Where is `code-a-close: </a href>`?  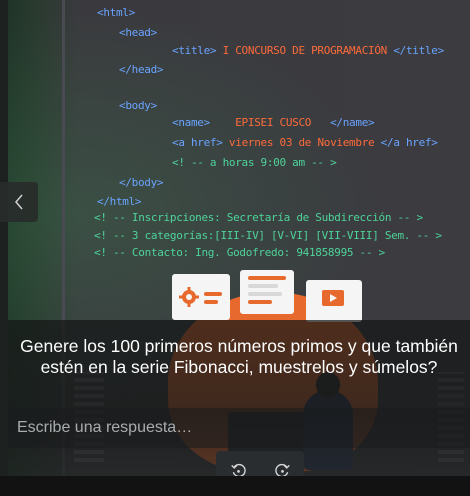 code-a-close: </a href> is located at coordinates (409, 142).